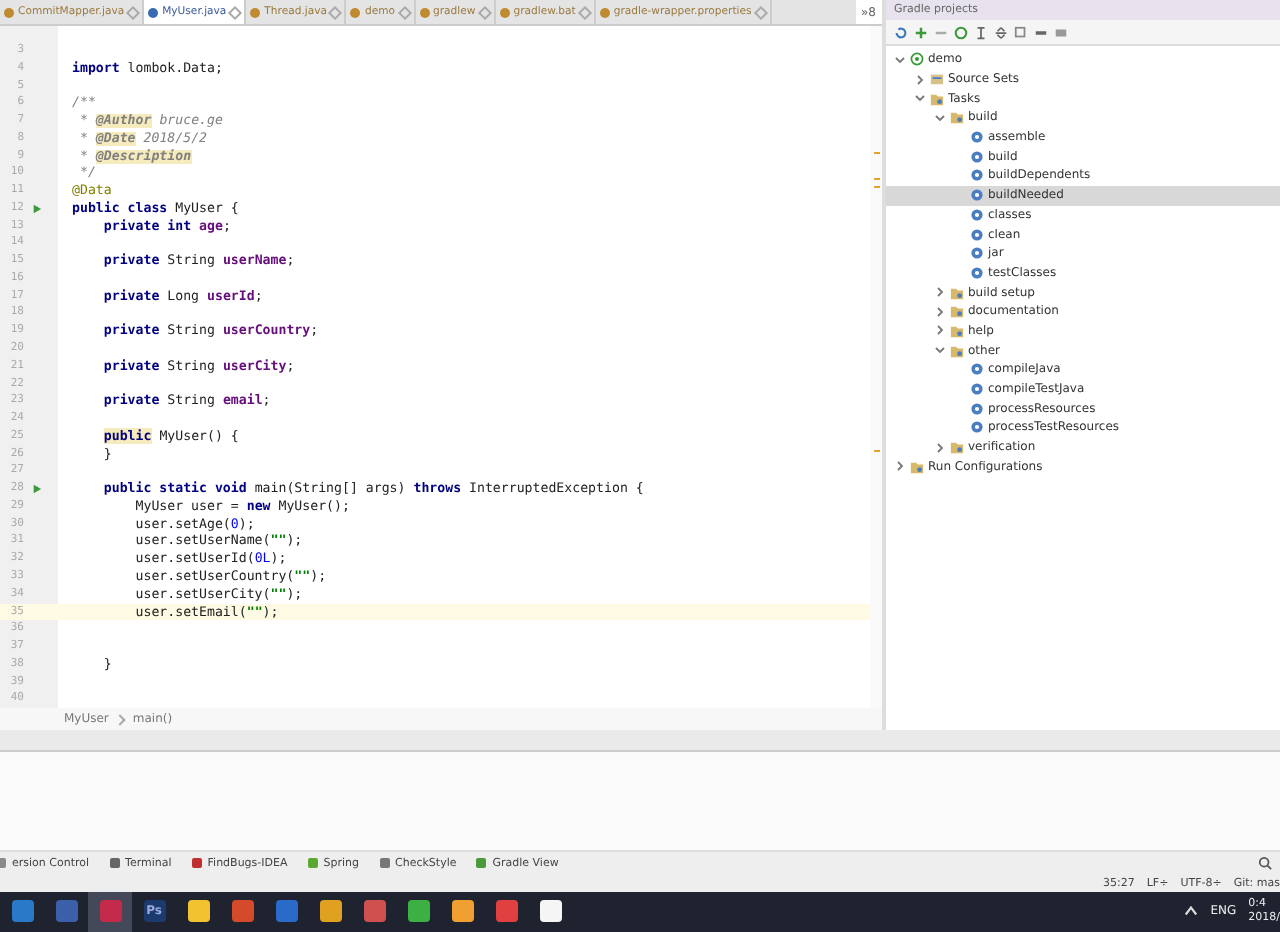 This screenshot has width=1280, height=932. Describe the element at coordinates (1021, 32) in the screenshot. I see `tasks-icon` at that location.